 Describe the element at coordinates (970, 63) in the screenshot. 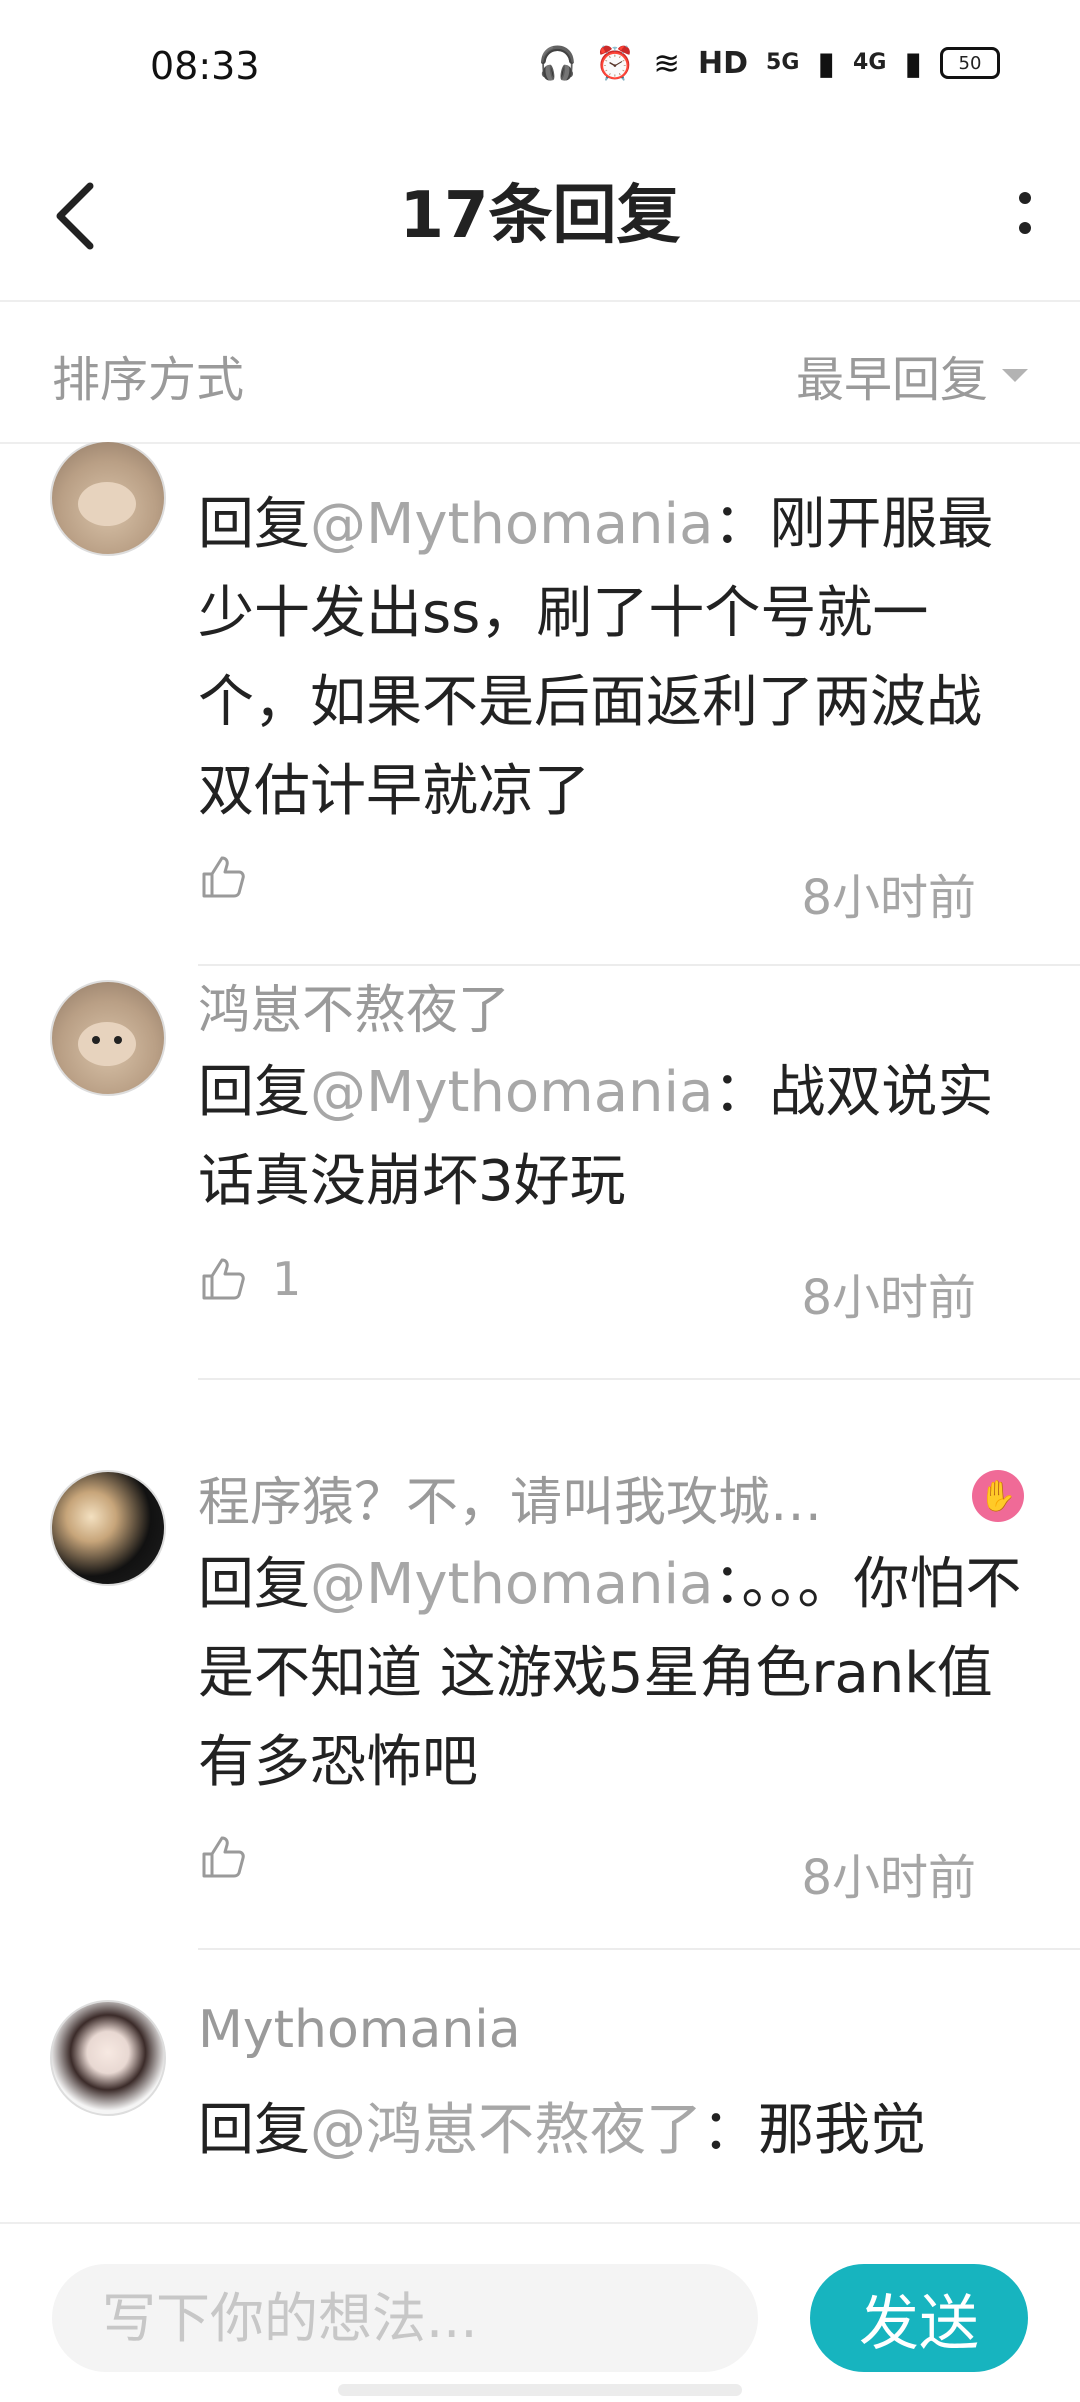

I see `battery-icon: 50` at that location.